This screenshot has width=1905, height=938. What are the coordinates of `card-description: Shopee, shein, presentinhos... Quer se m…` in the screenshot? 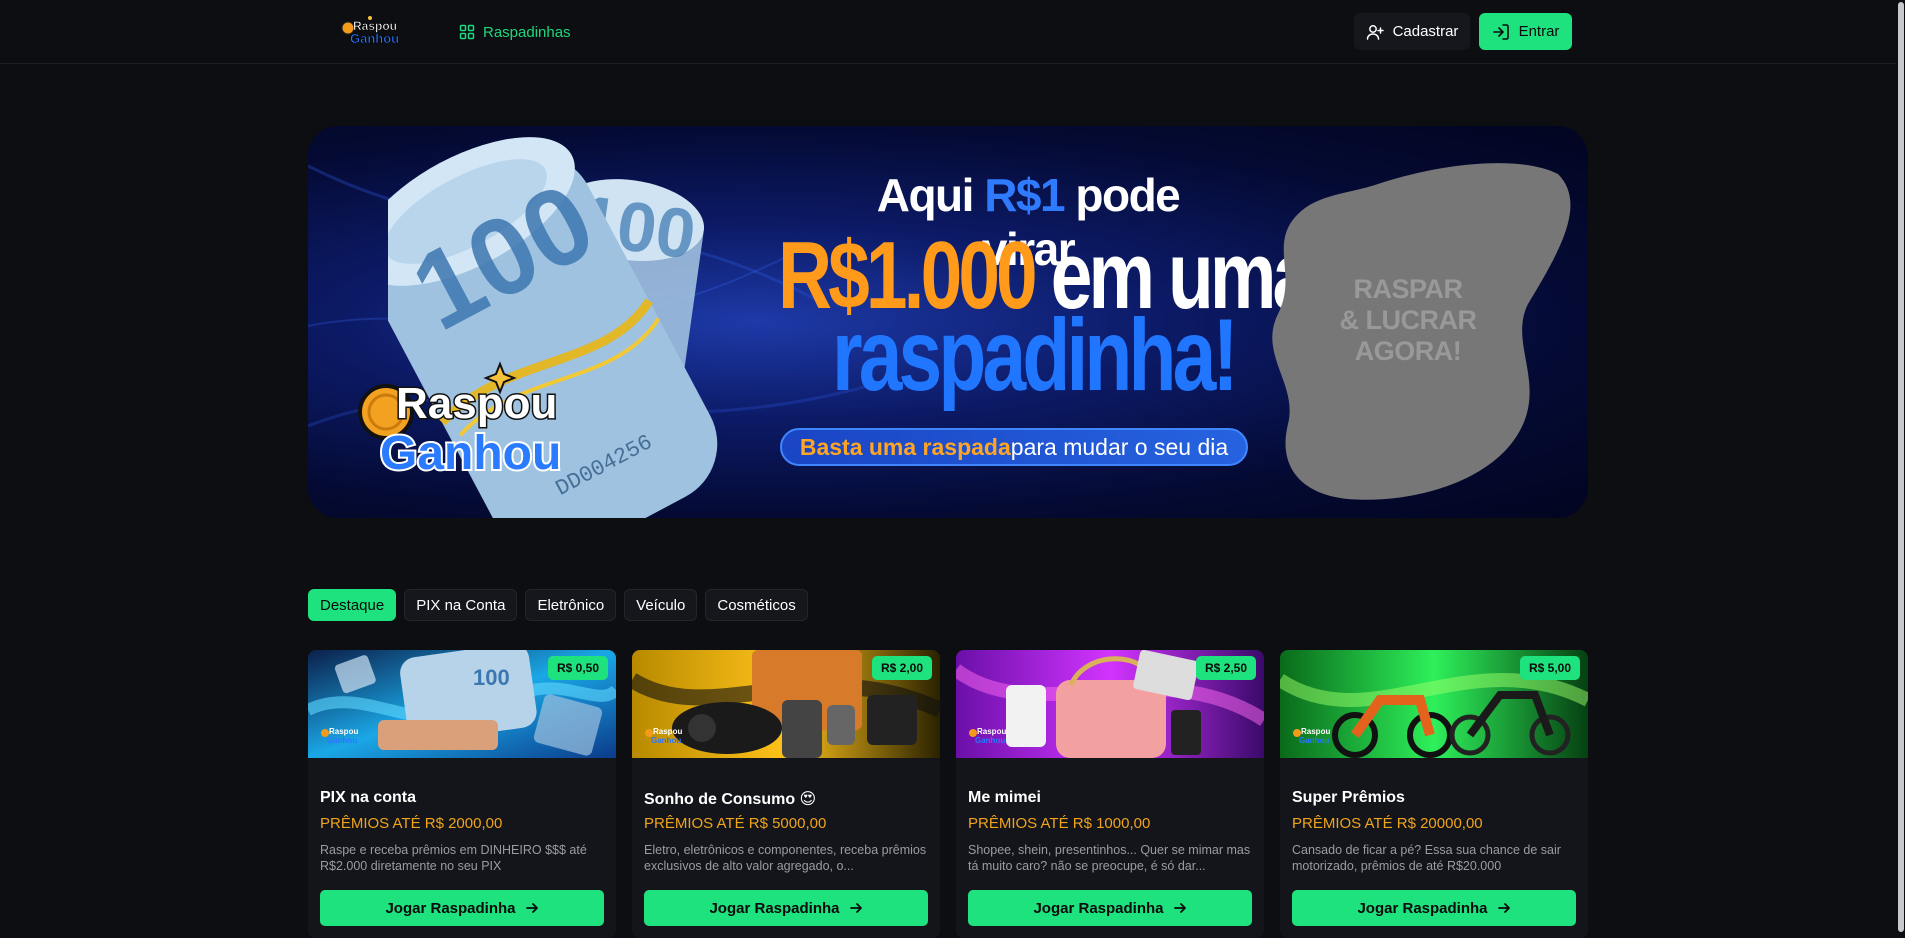 It's located at (1109, 858).